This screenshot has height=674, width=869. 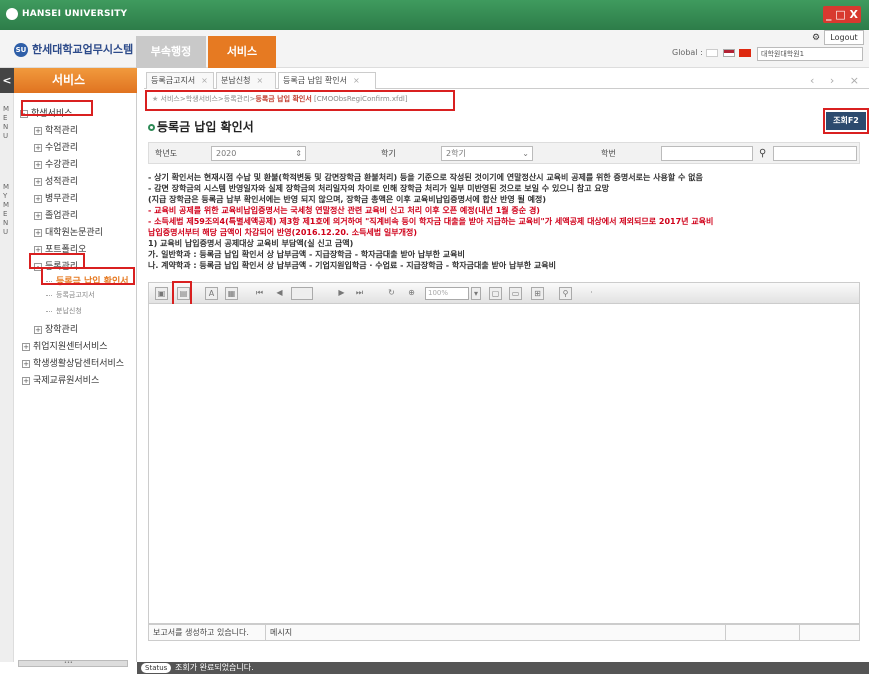 What do you see at coordinates (434, 15) in the screenshot?
I see `window-titlebar: HANSEI UNIVERSITY _ □ X` at bounding box center [434, 15].